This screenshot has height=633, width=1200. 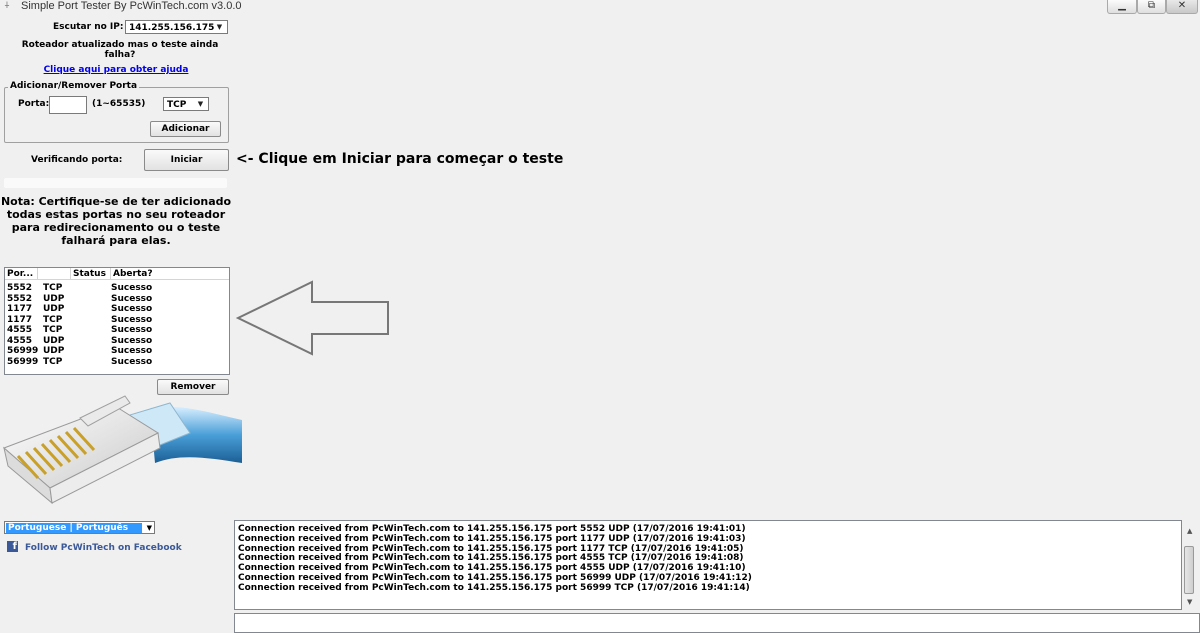 I want to click on warning-line1: Nota: Certifique-se de ter adicionado, so click(x=116, y=201).